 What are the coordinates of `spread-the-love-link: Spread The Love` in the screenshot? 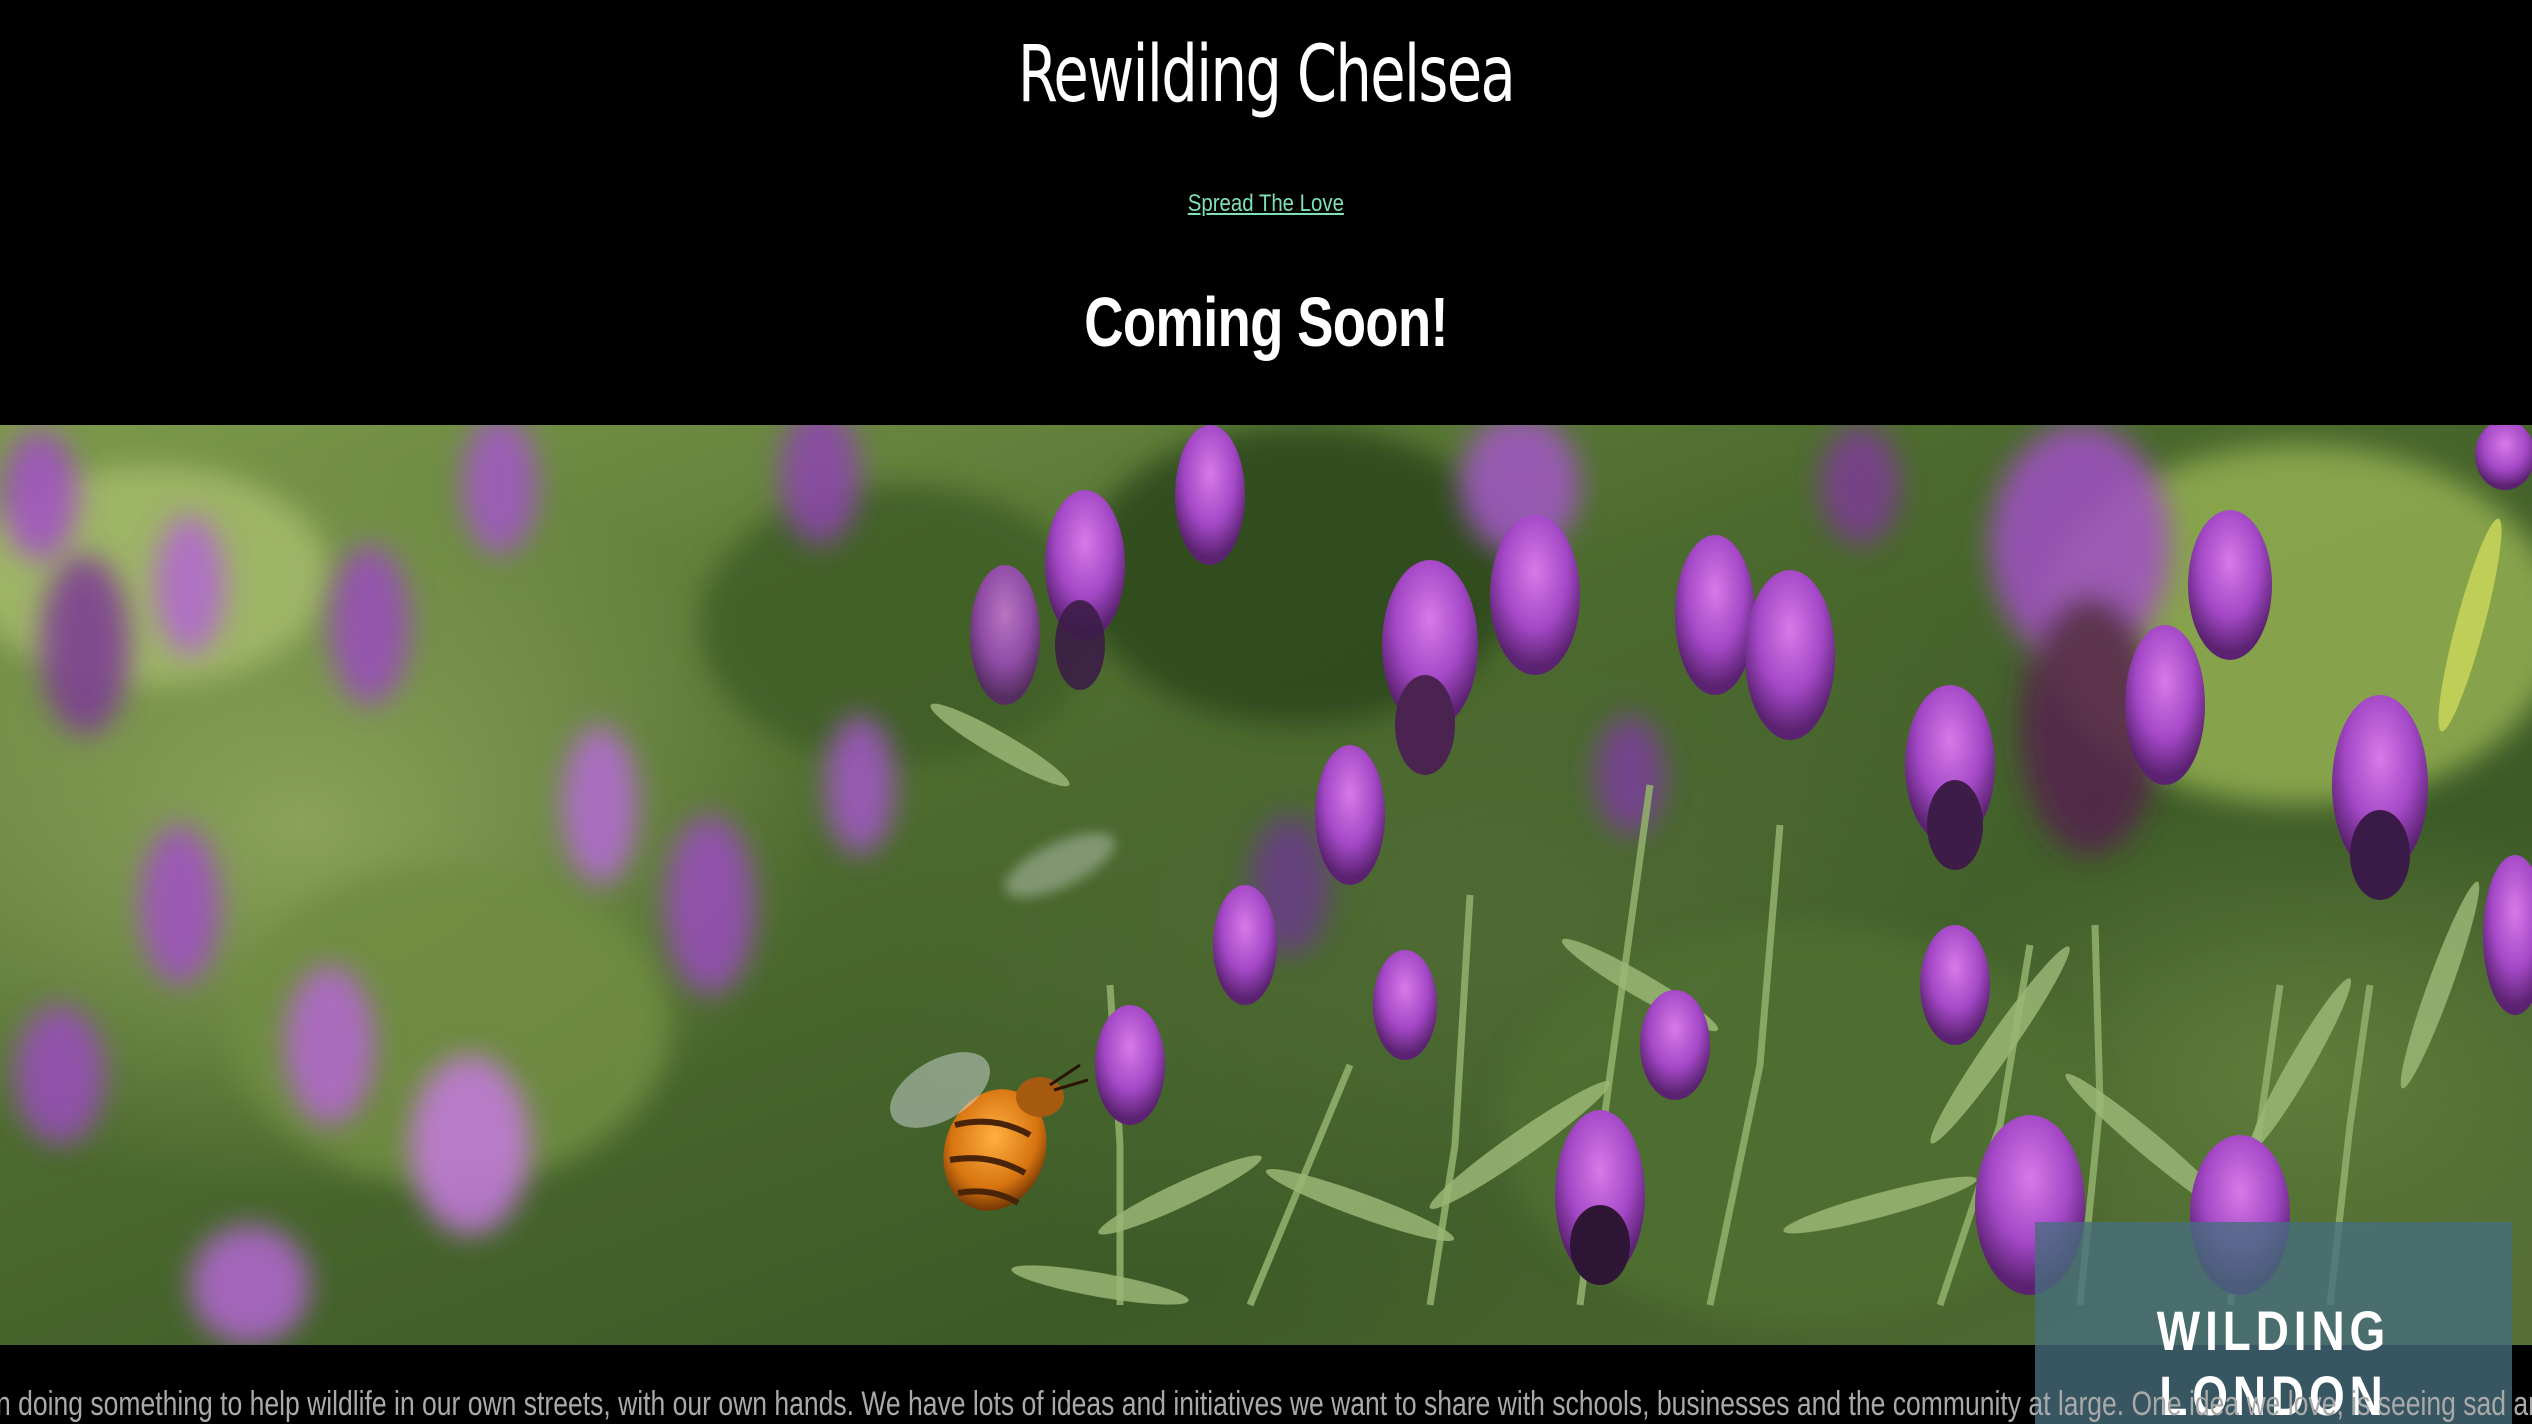 It's located at (1266, 204).